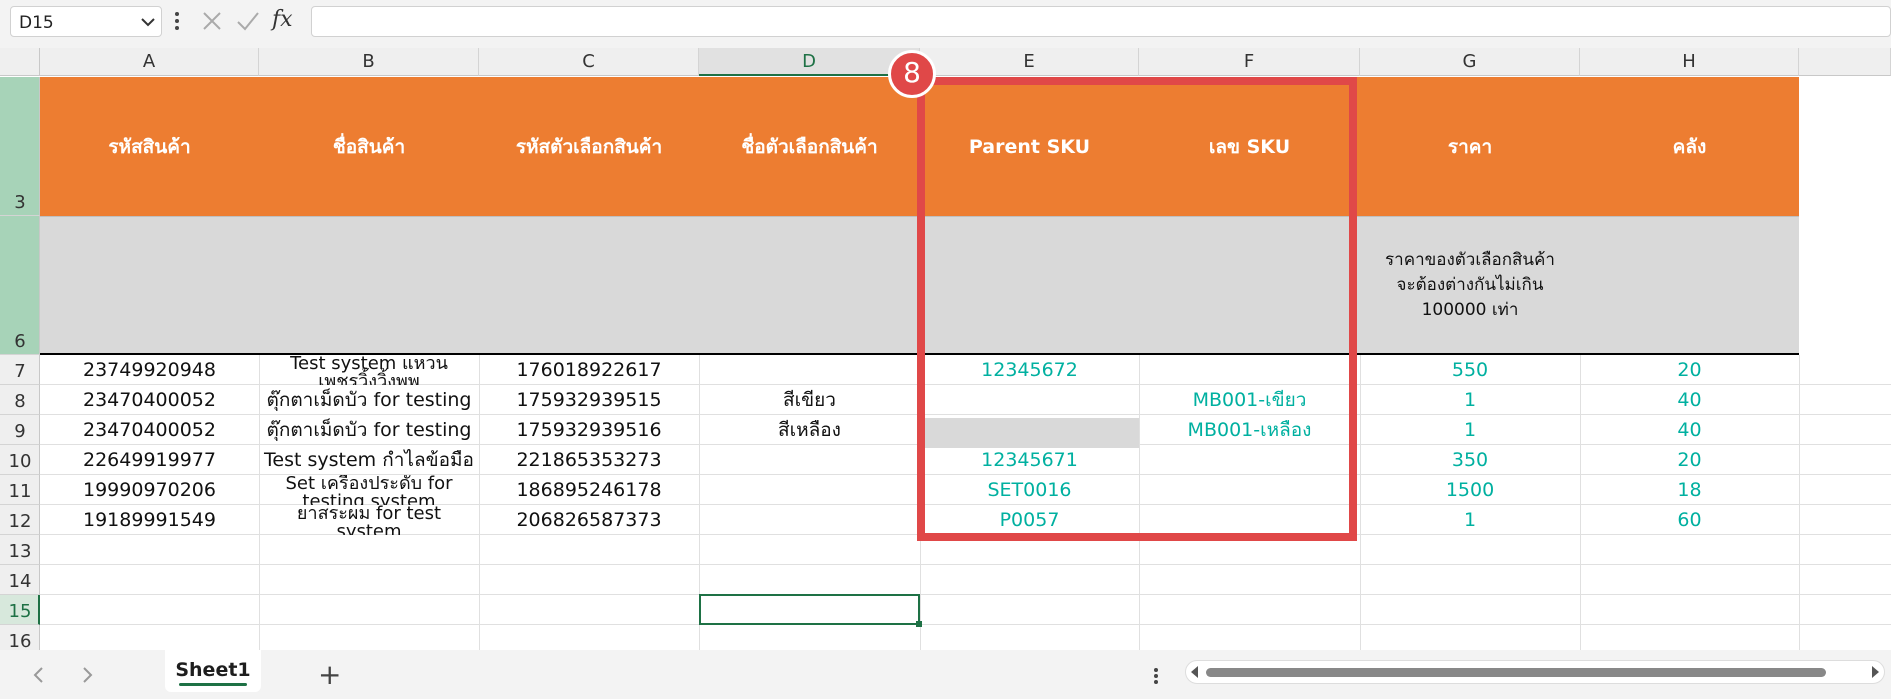 This screenshot has height=699, width=1891. Describe the element at coordinates (149, 490) in the screenshot. I see `cell-a11: 19990970206` at that location.